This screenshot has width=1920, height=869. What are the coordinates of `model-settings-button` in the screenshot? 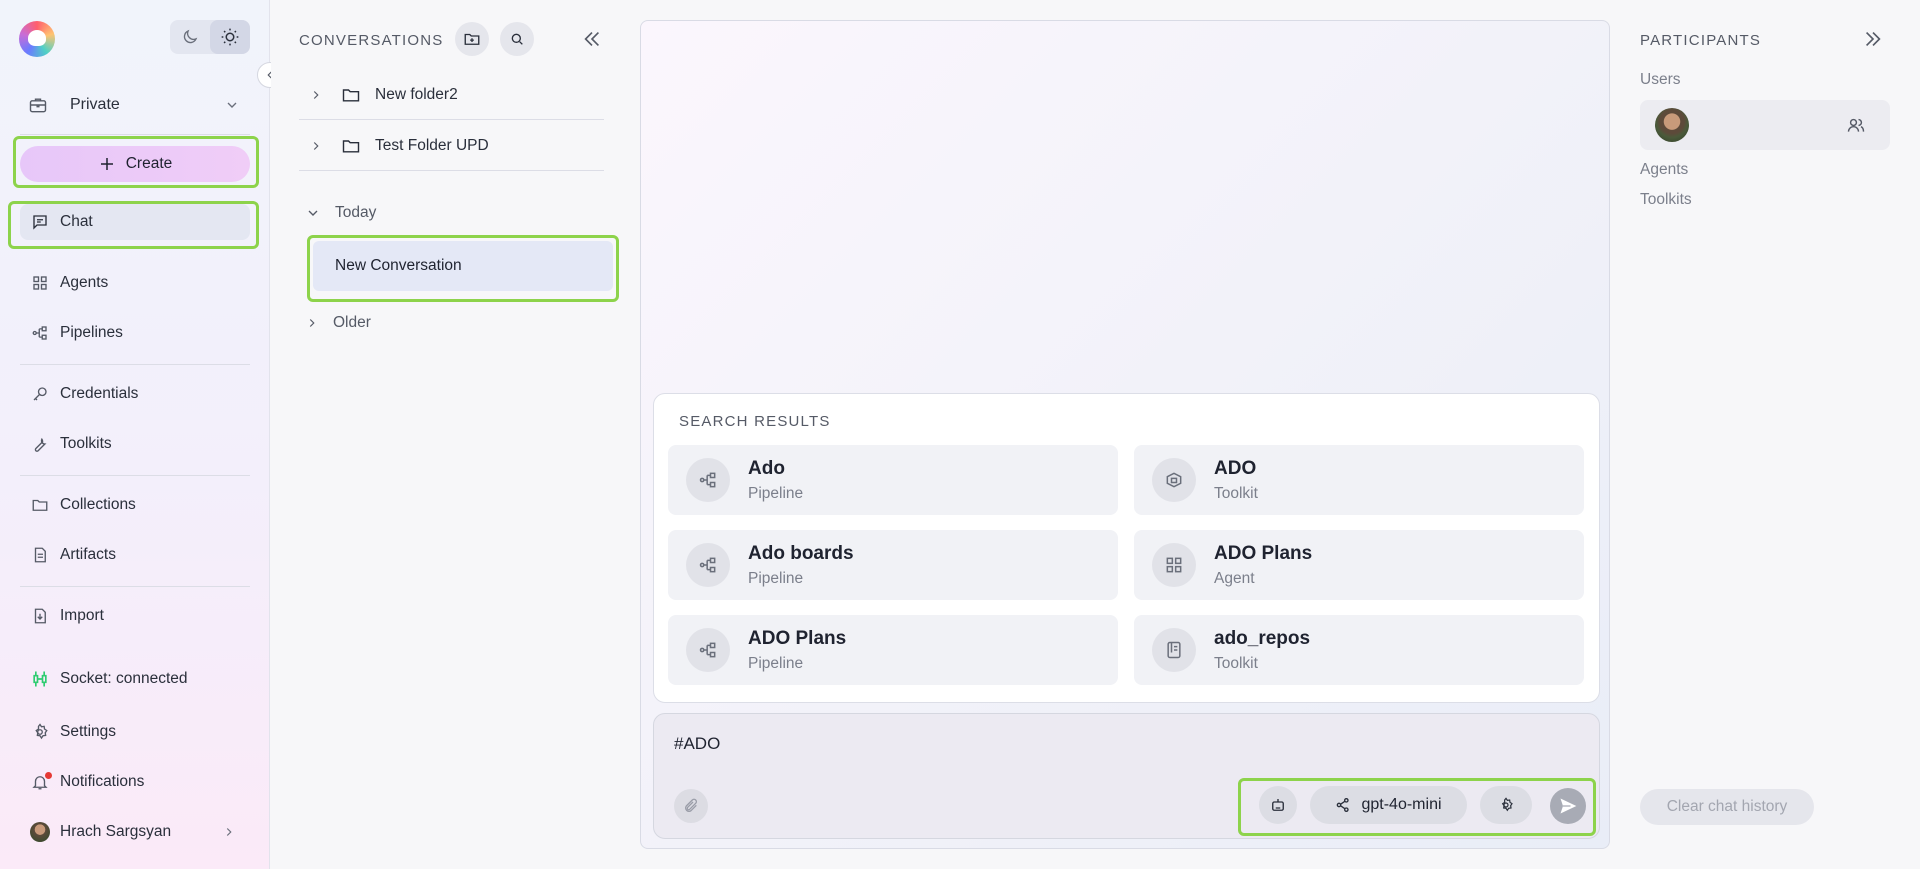 It's located at (1506, 805).